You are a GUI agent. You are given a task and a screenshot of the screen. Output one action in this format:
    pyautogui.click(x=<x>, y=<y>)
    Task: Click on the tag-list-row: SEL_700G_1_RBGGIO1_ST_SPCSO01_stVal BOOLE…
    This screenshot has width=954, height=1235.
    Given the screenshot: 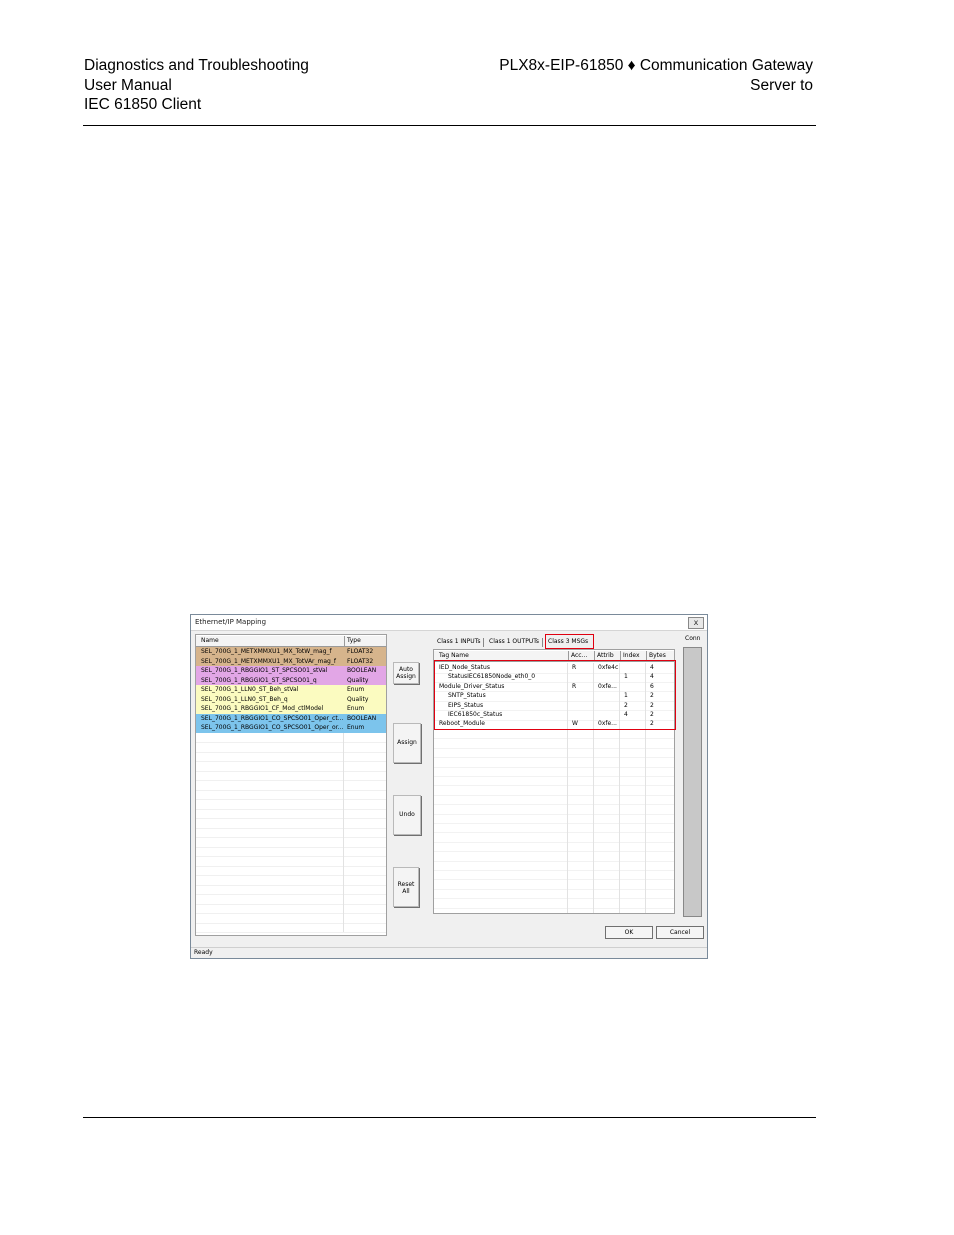 What is the action you would take?
    pyautogui.click(x=291, y=671)
    